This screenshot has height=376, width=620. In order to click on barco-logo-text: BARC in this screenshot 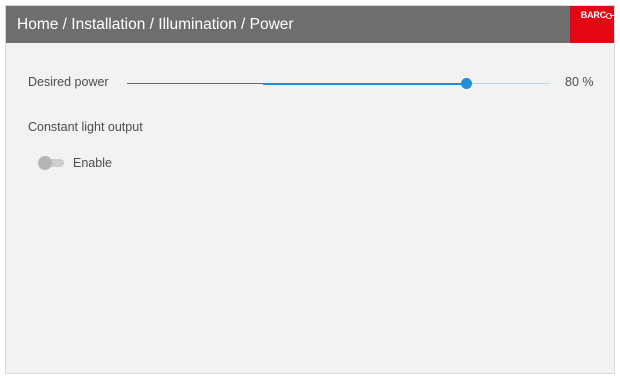, I will do `click(593, 15)`.